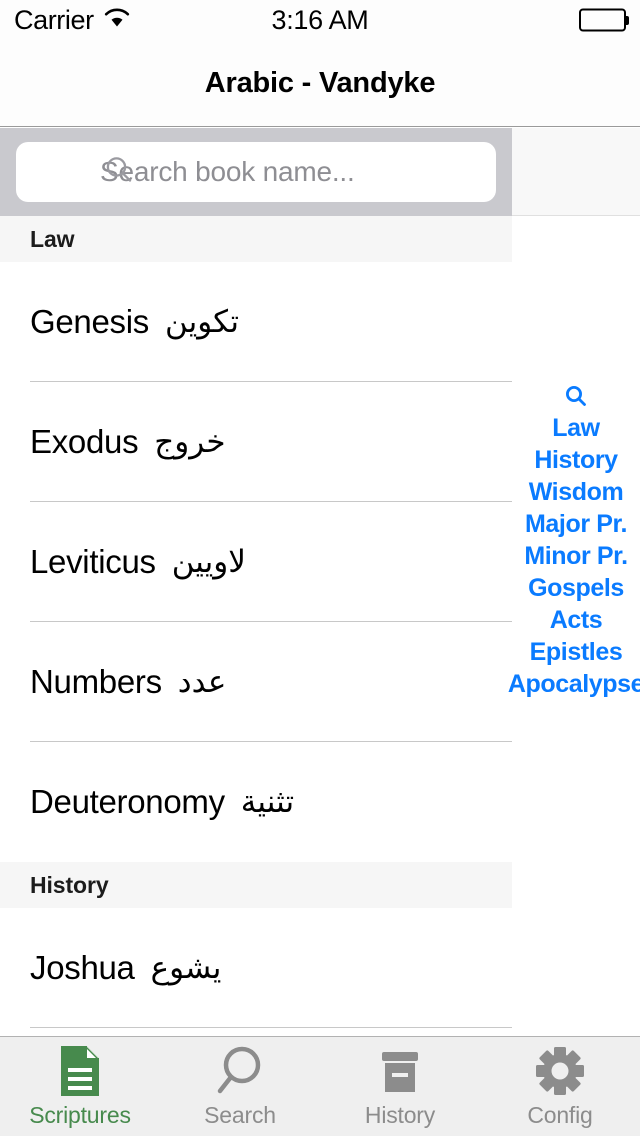 The height and width of the screenshot is (1136, 640). Describe the element at coordinates (576, 588) in the screenshot. I see `section-index-item-gospels: Gospels` at that location.